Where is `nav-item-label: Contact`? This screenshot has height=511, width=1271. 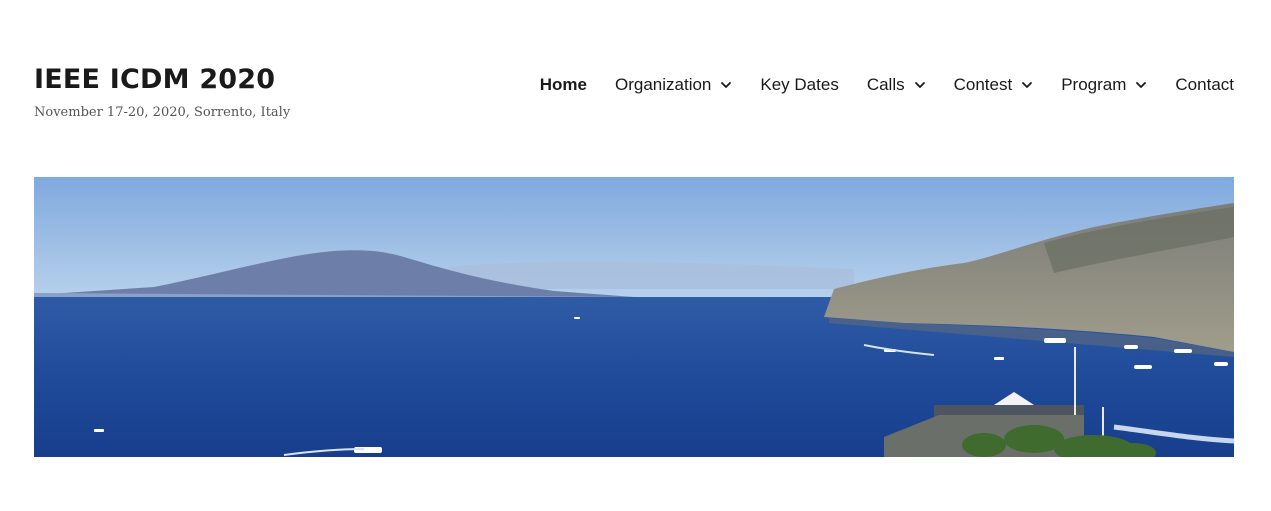 nav-item-label: Contact is located at coordinates (1204, 84).